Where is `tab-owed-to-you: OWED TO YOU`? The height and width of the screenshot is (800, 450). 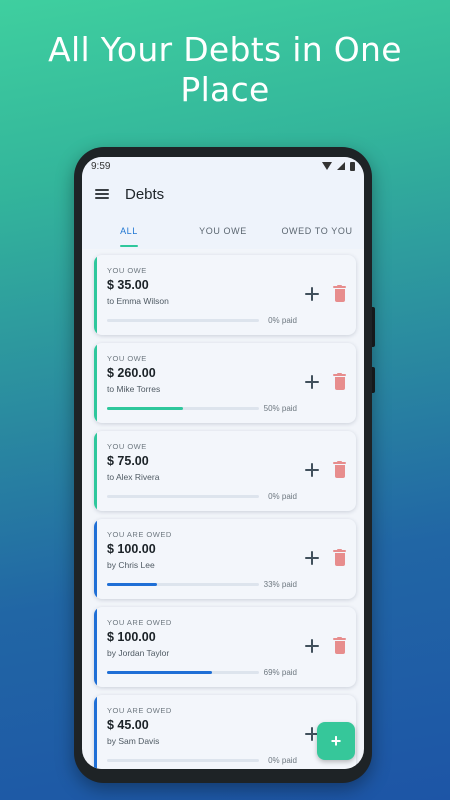 tab-owed-to-you: OWED TO YOU is located at coordinates (317, 231).